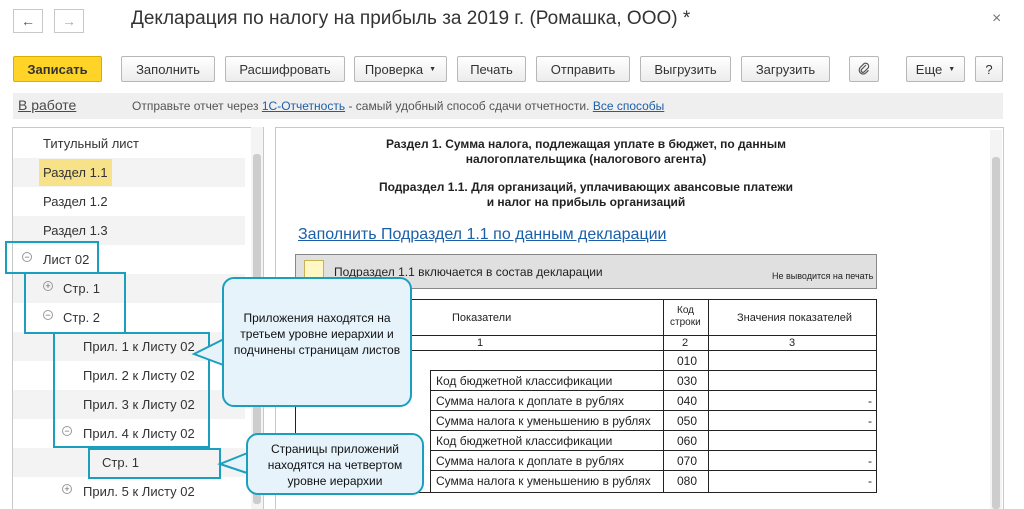 The image size is (1024, 509). Describe the element at coordinates (687, 461) in the screenshot. I see `row-code: 070` at that location.